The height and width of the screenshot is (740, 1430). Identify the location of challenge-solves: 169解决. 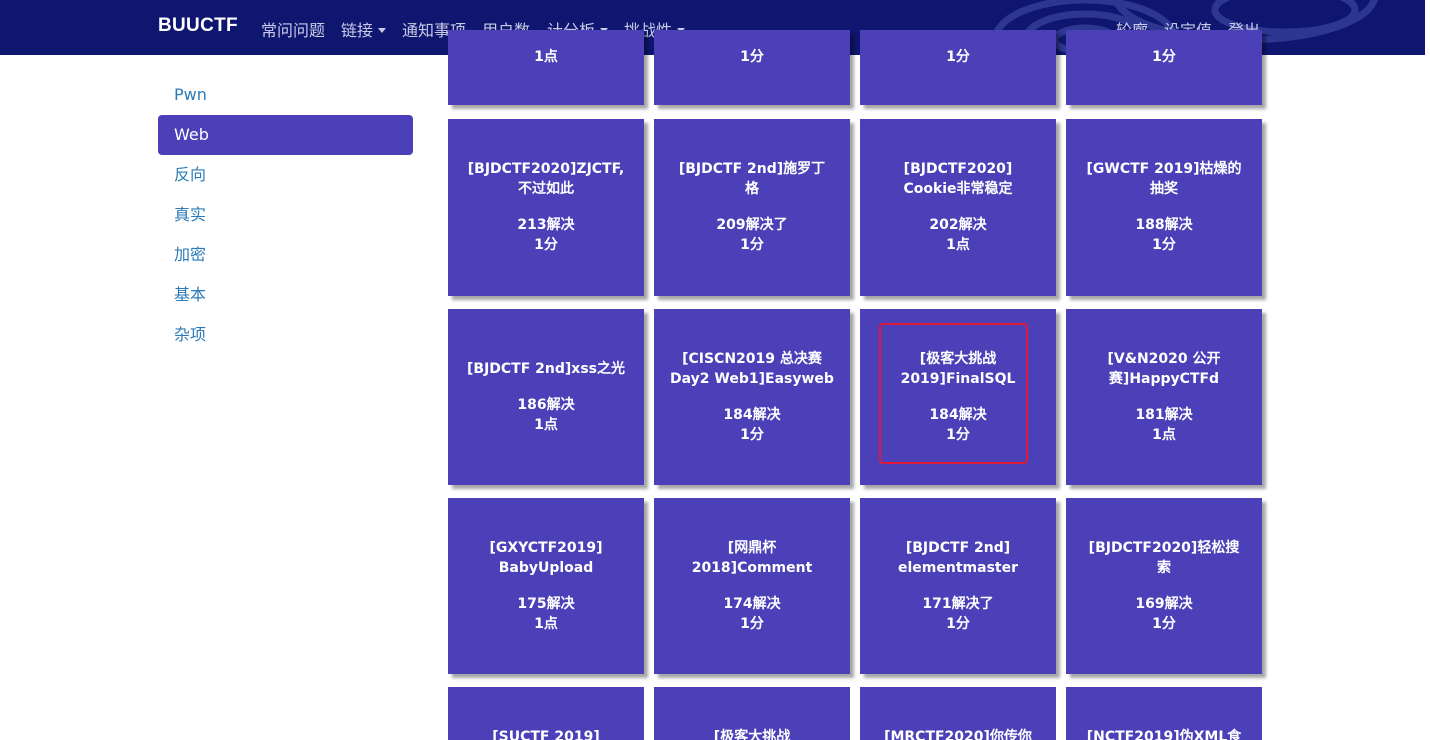
(1164, 604).